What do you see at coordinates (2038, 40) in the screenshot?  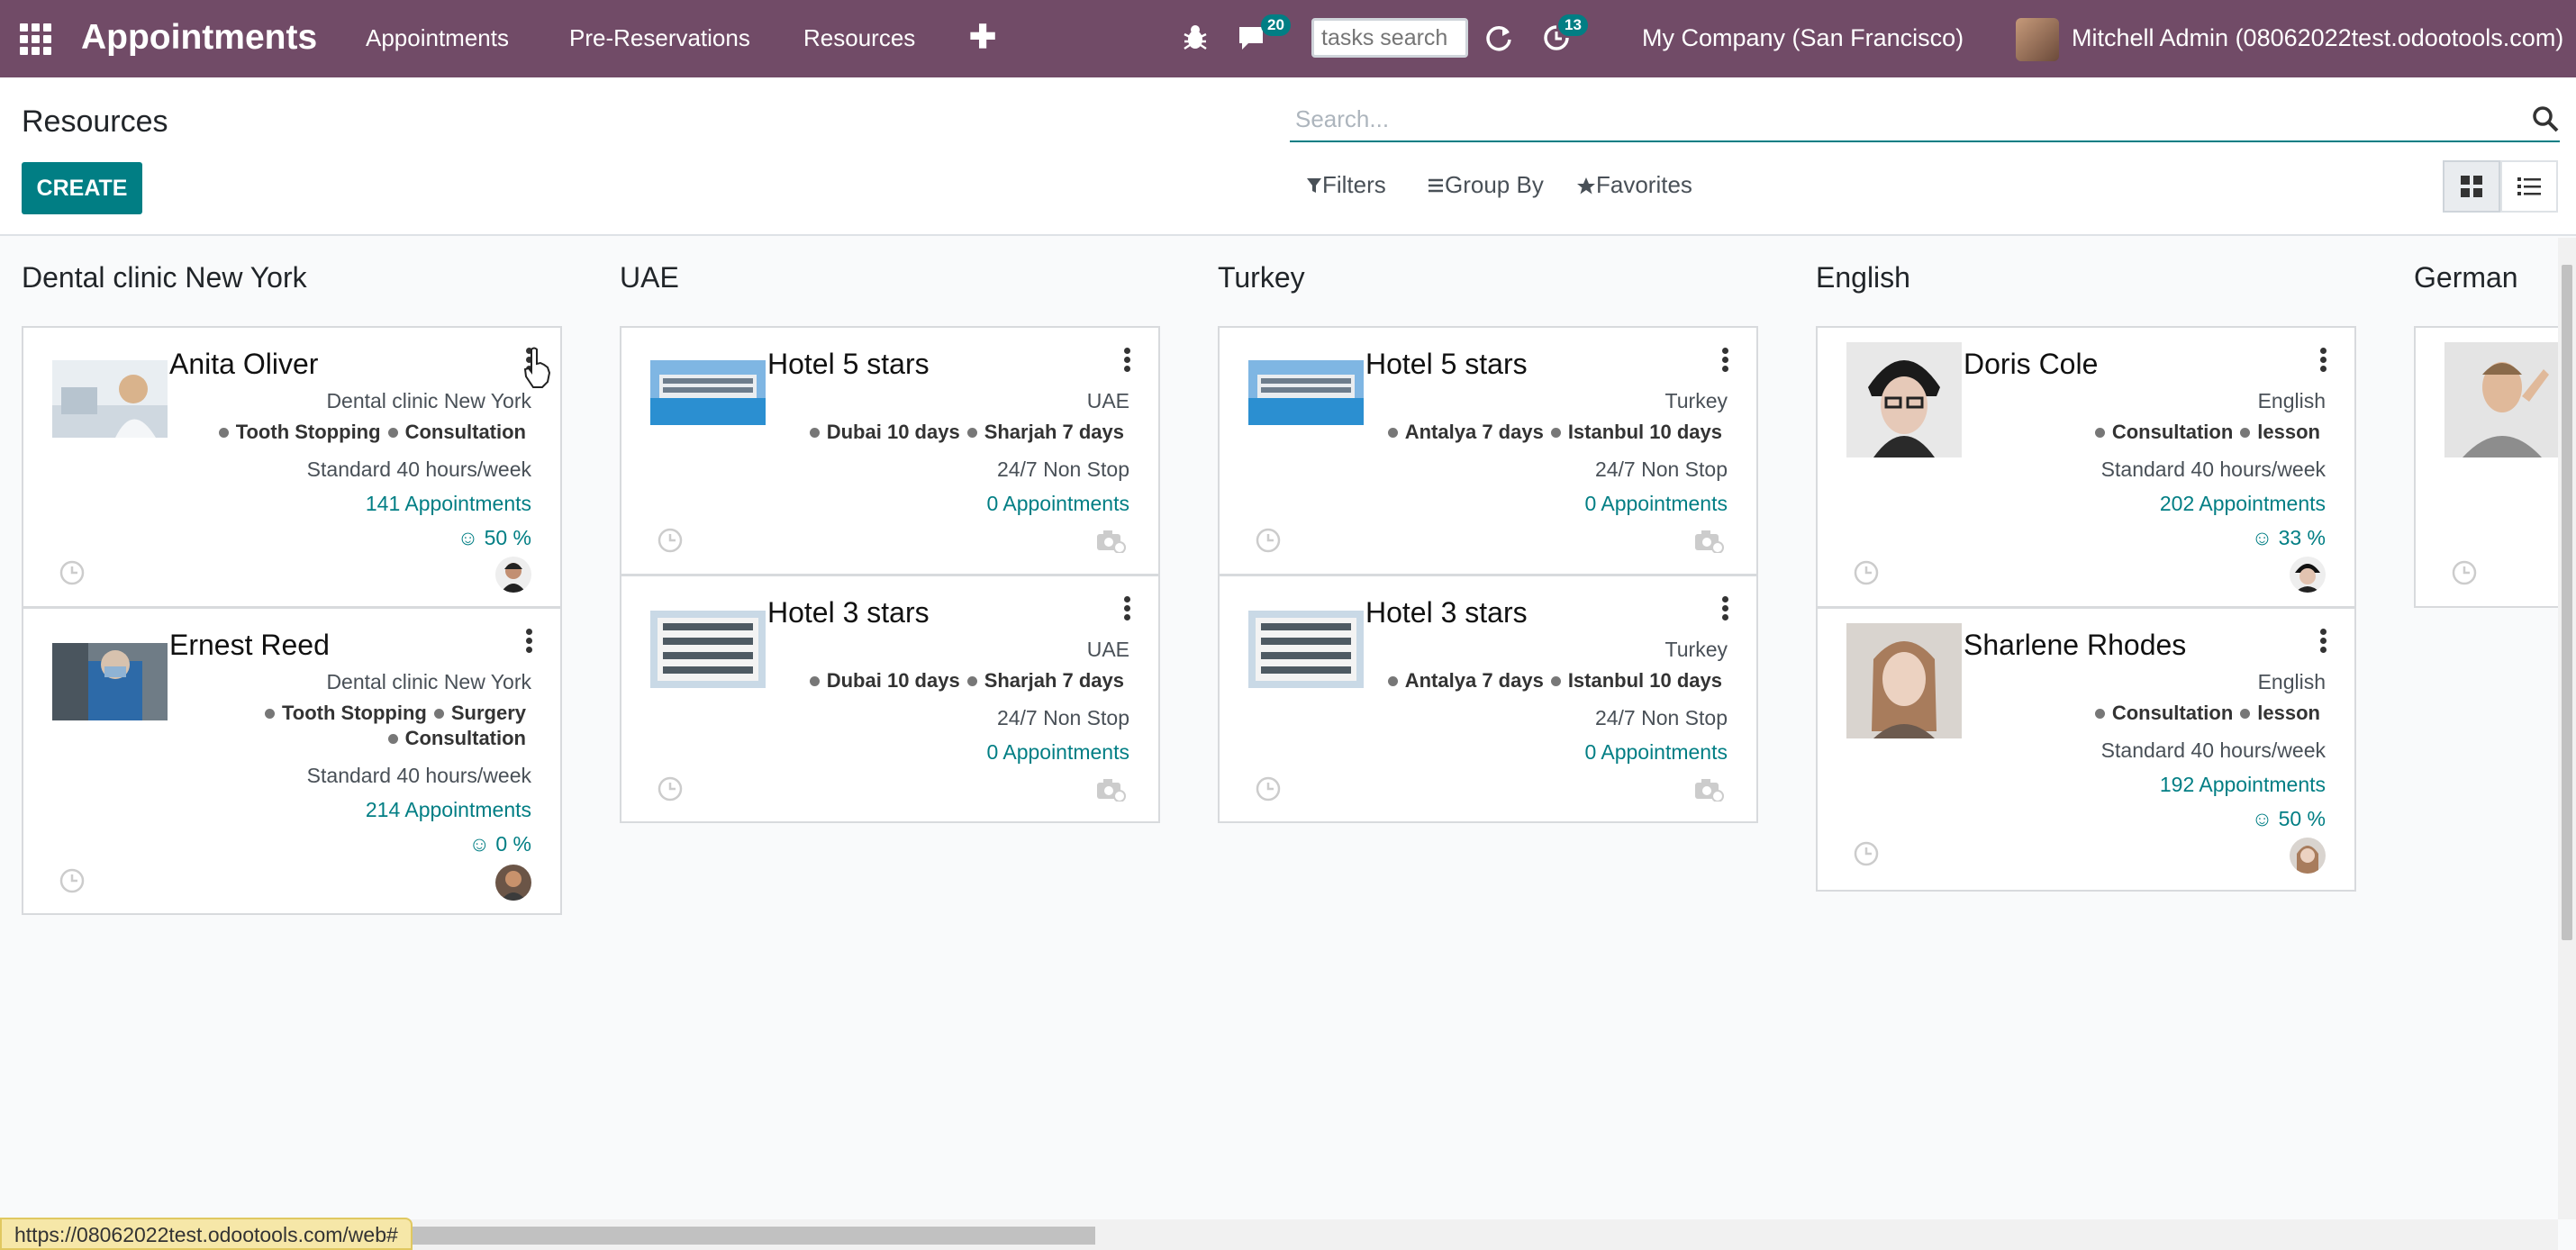 I see `user-avatar` at bounding box center [2038, 40].